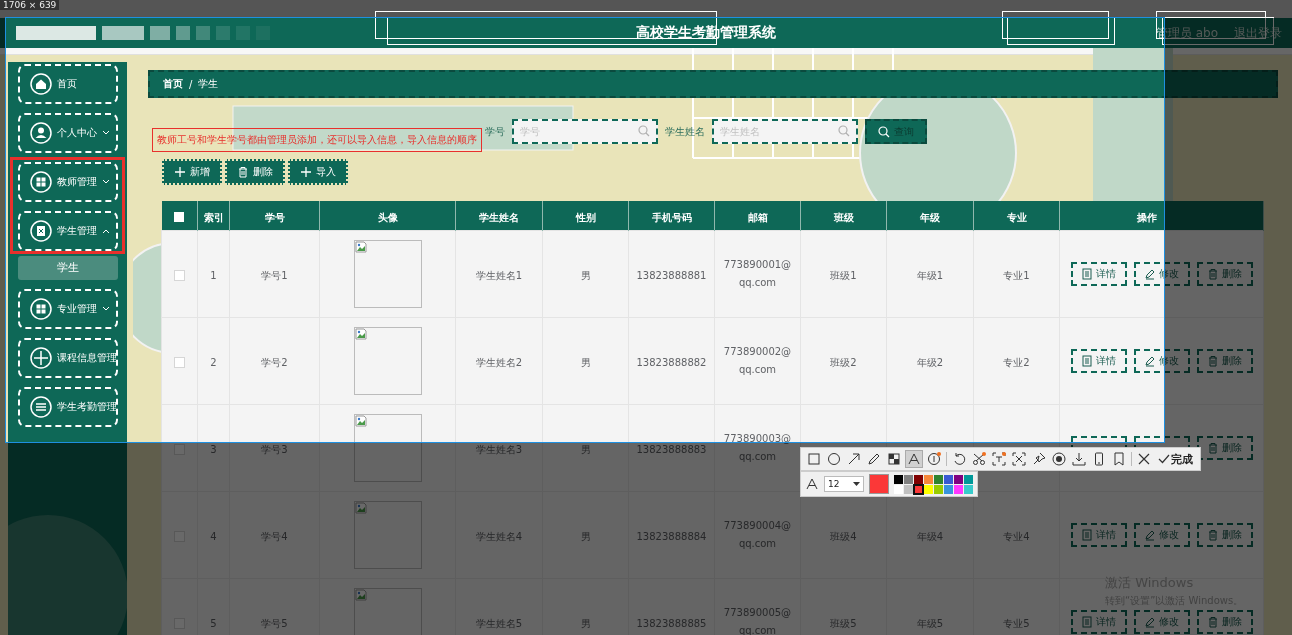  I want to click on table-cell: 学生姓名1, so click(499, 275).